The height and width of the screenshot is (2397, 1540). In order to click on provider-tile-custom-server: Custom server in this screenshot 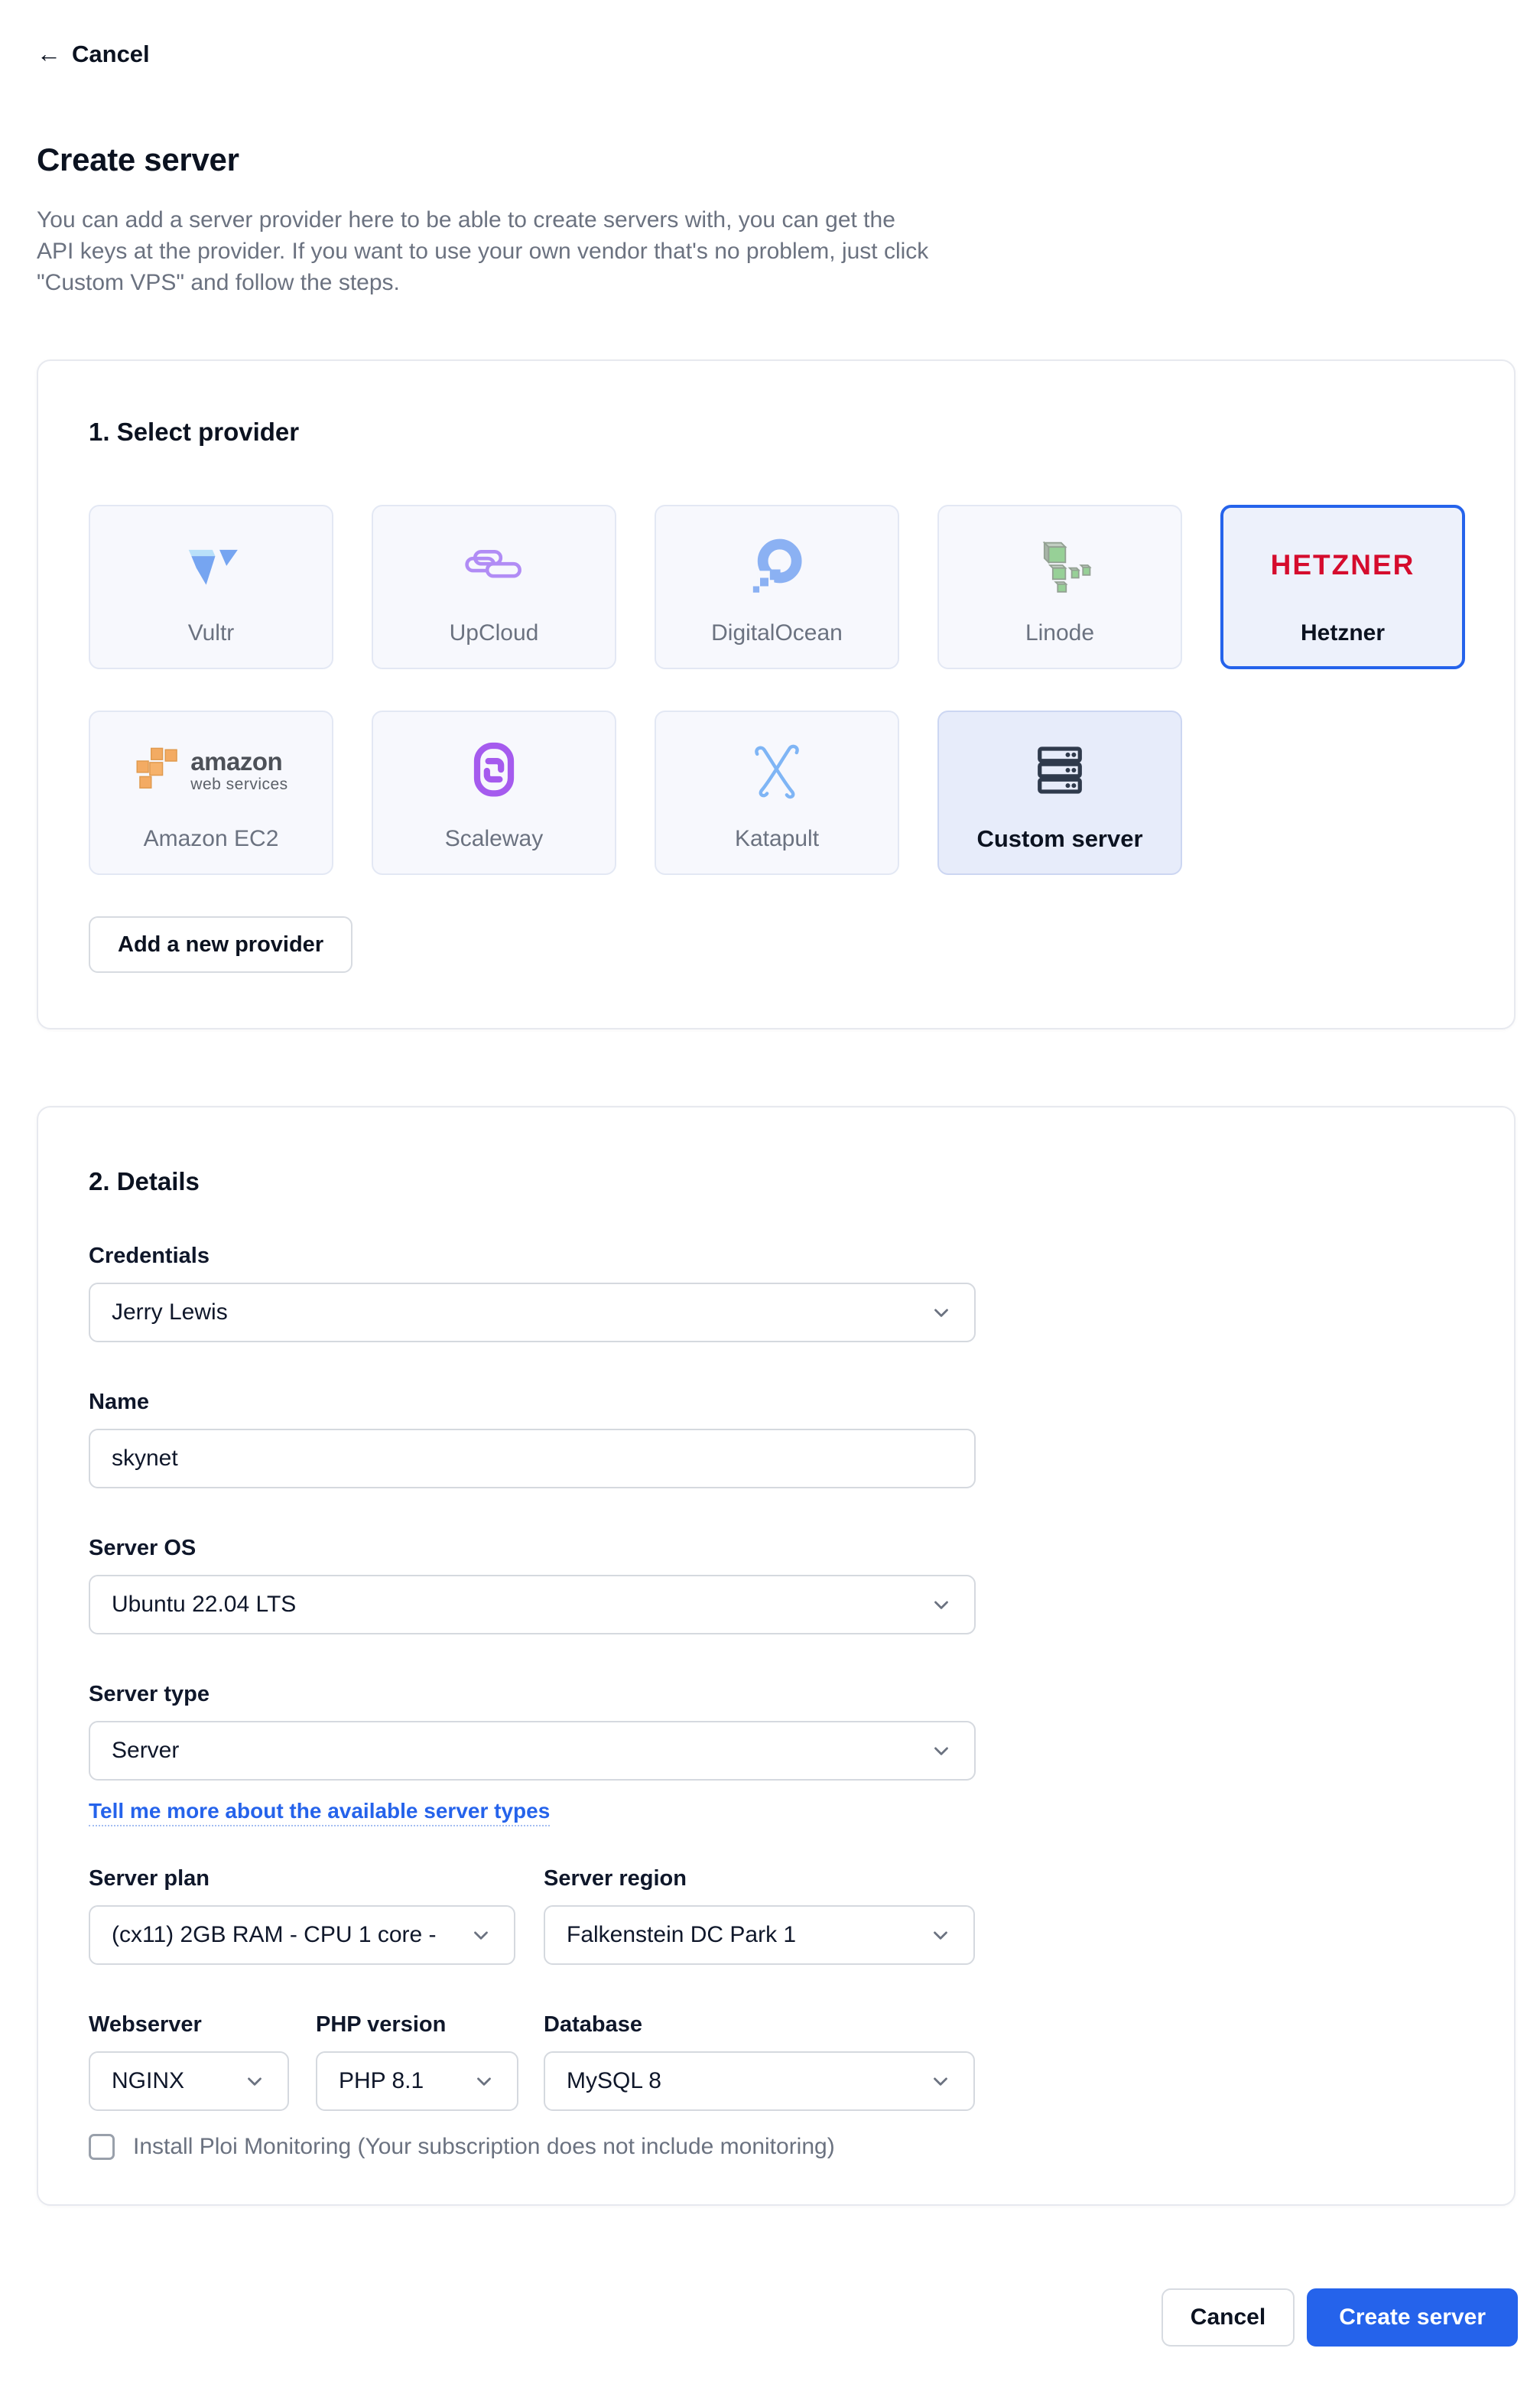, I will do `click(1059, 793)`.